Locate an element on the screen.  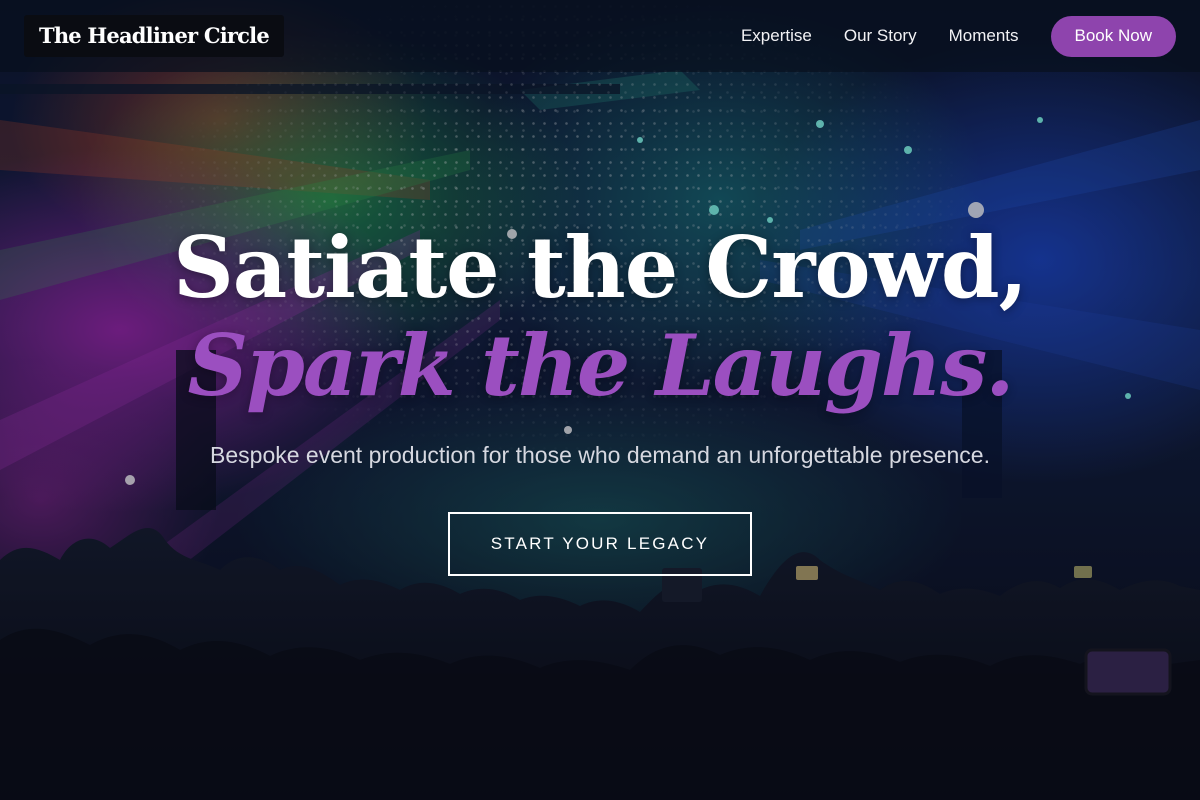
book-now-button: Book Now is located at coordinates (1113, 36).